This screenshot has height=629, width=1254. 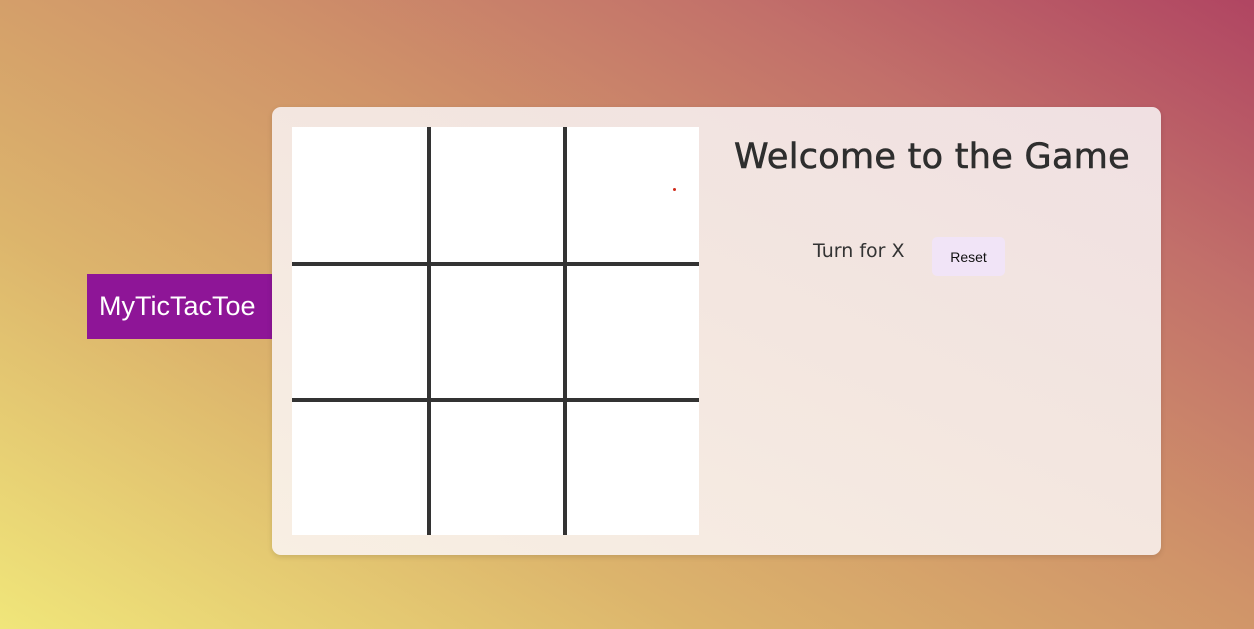 What do you see at coordinates (179, 306) in the screenshot?
I see `app-logo-label: MyTicTacToe` at bounding box center [179, 306].